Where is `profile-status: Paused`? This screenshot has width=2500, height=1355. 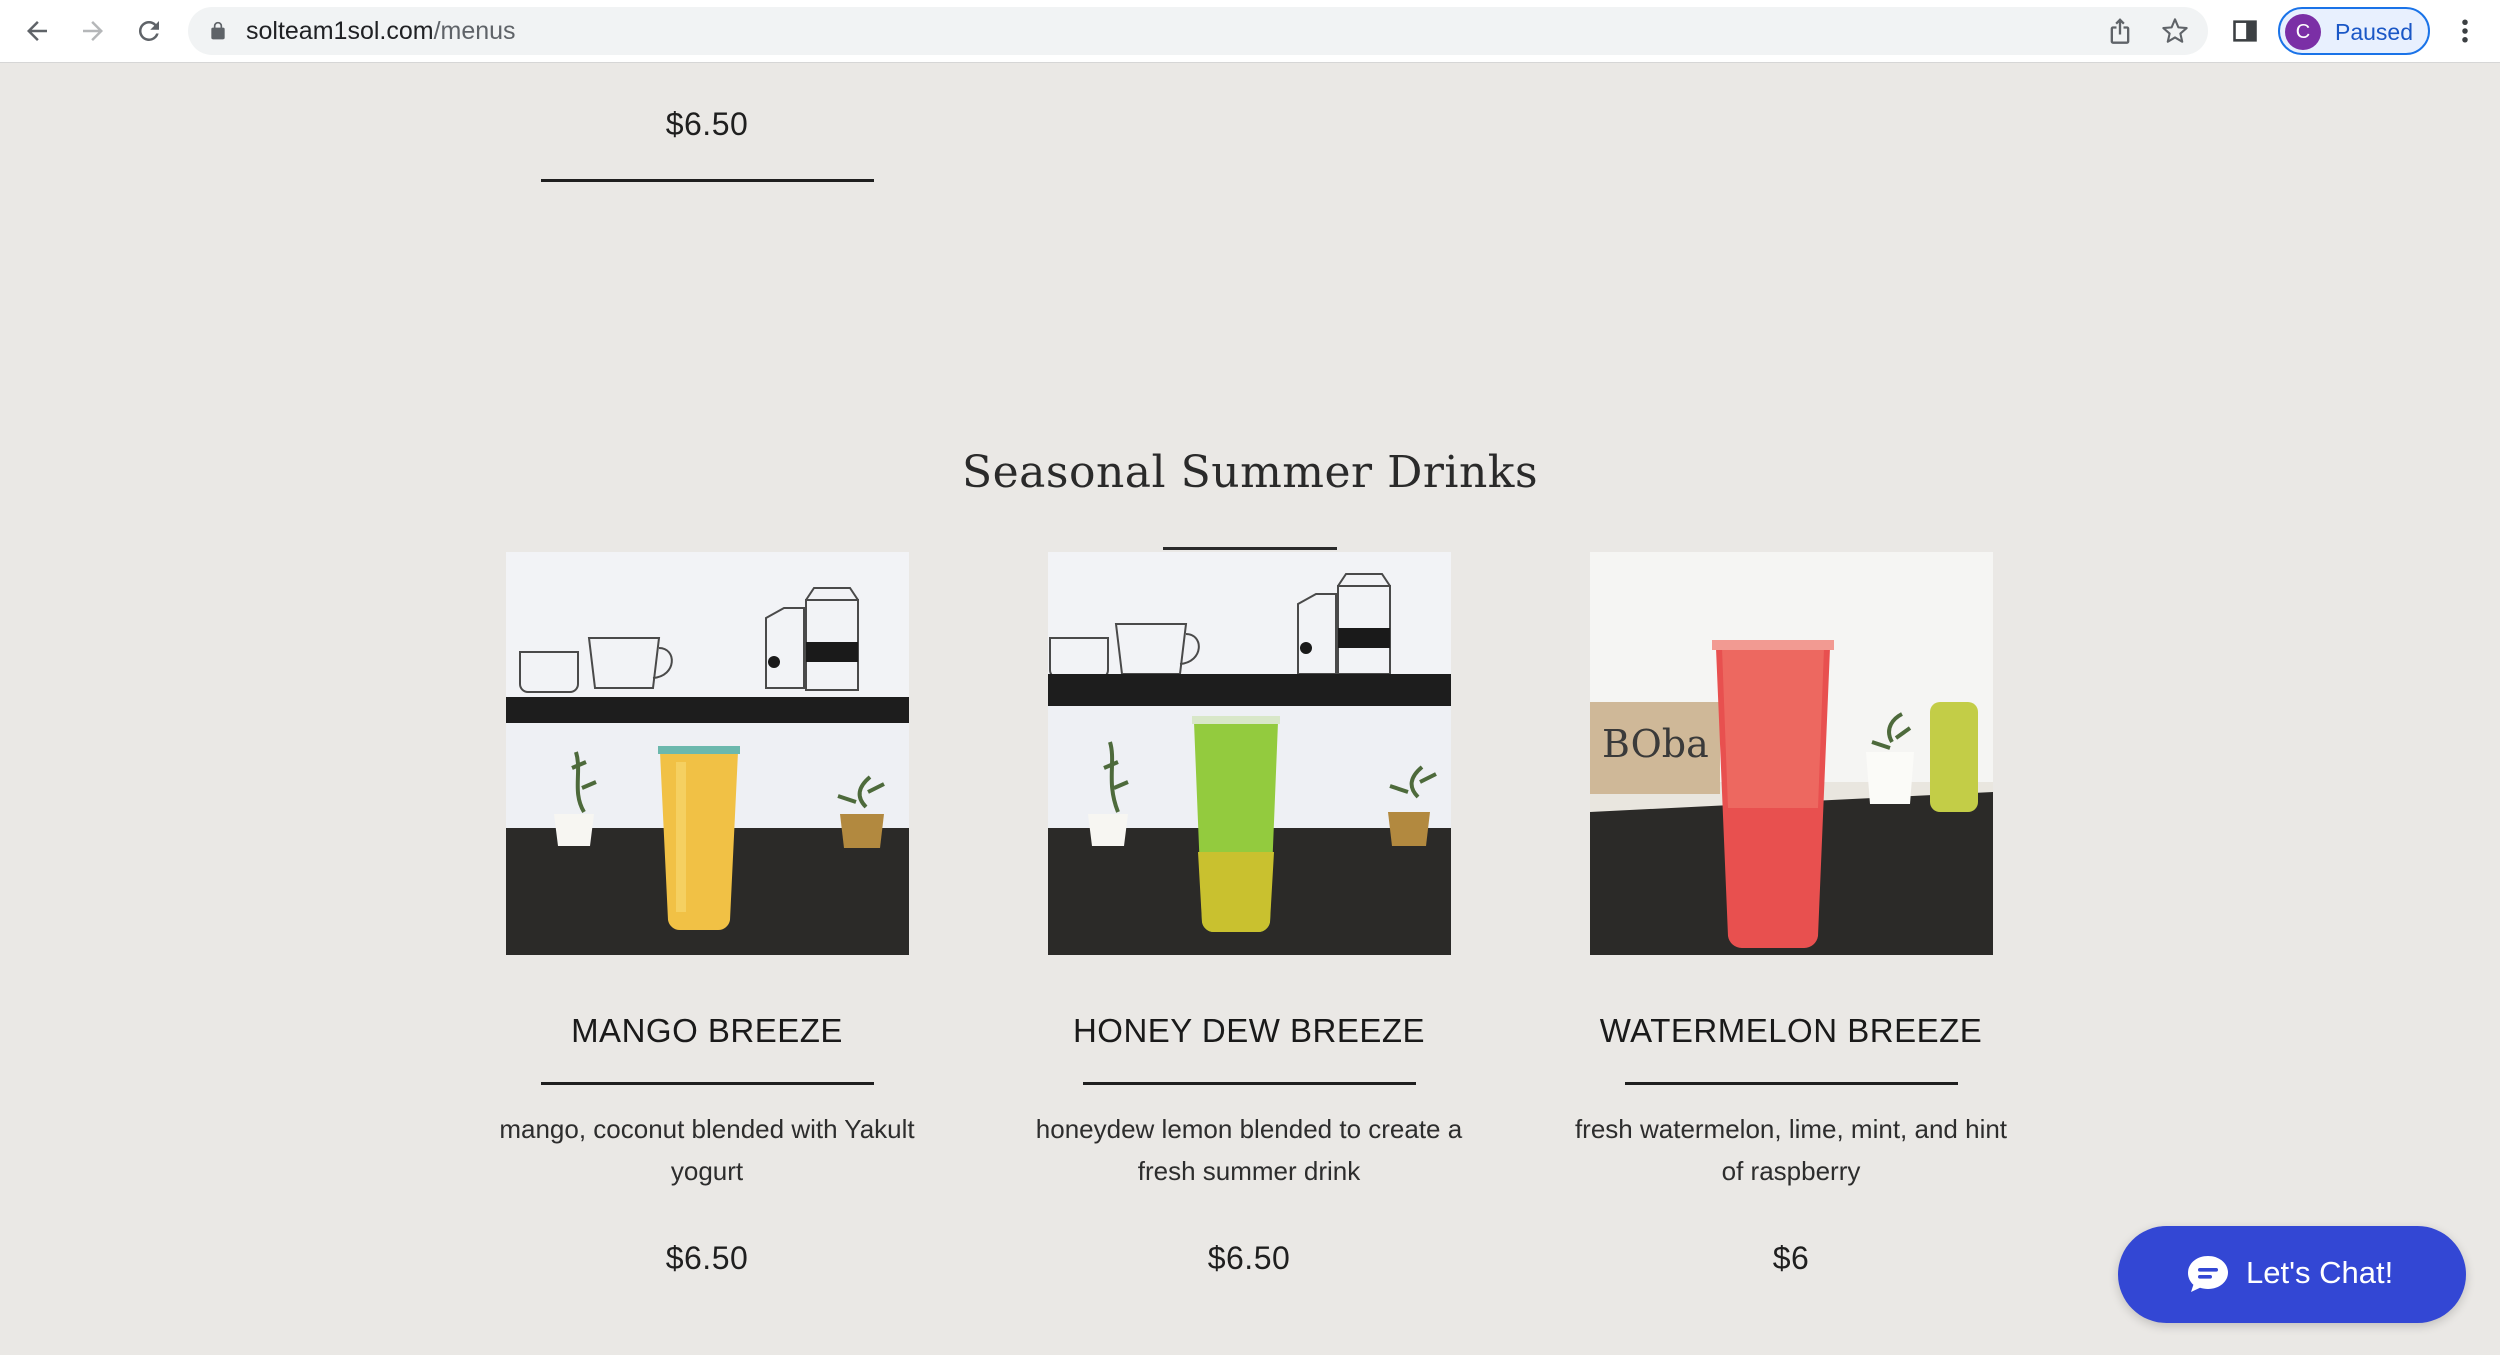 profile-status: Paused is located at coordinates (2374, 32).